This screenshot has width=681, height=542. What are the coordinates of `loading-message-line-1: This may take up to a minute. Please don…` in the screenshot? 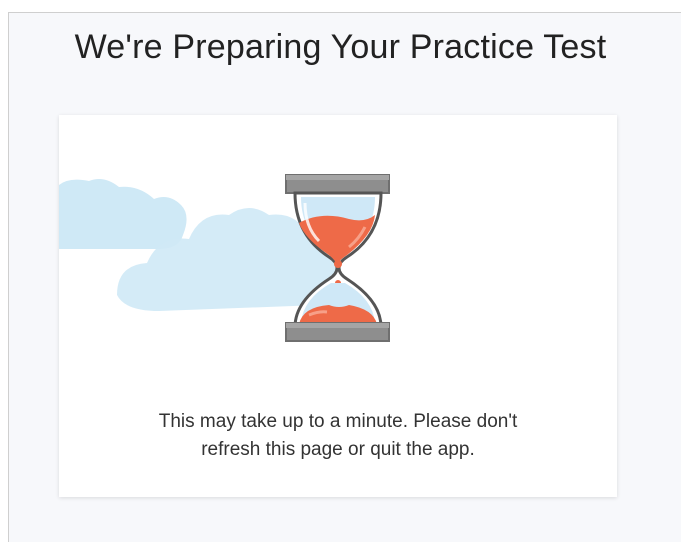 It's located at (338, 421).